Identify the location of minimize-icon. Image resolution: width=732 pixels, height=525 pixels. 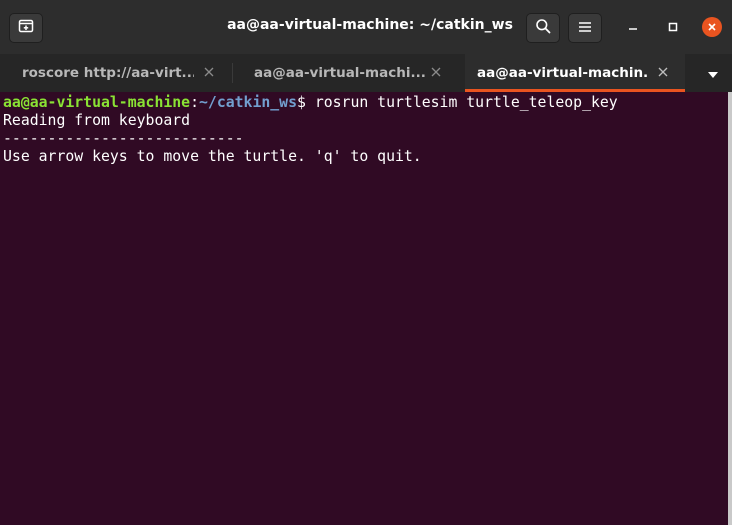
(633, 27).